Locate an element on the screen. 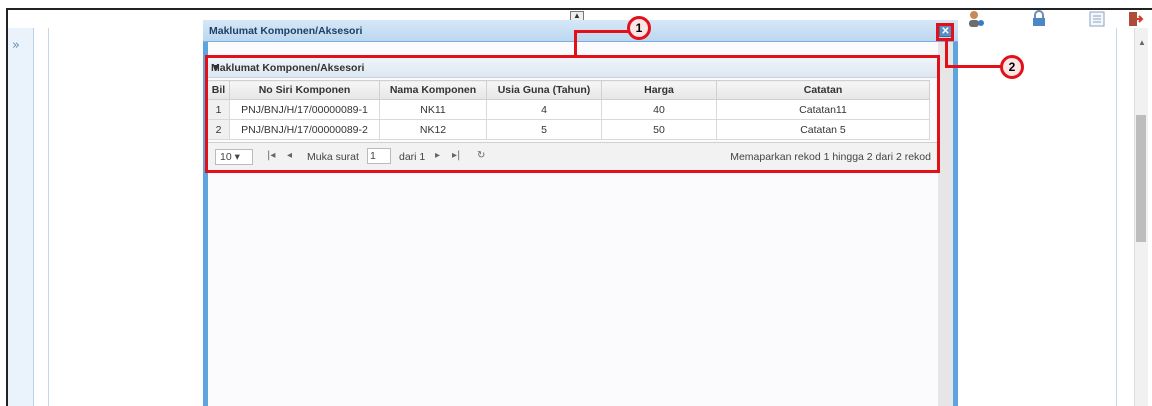  callout-connector-2b is located at coordinates (973, 66).